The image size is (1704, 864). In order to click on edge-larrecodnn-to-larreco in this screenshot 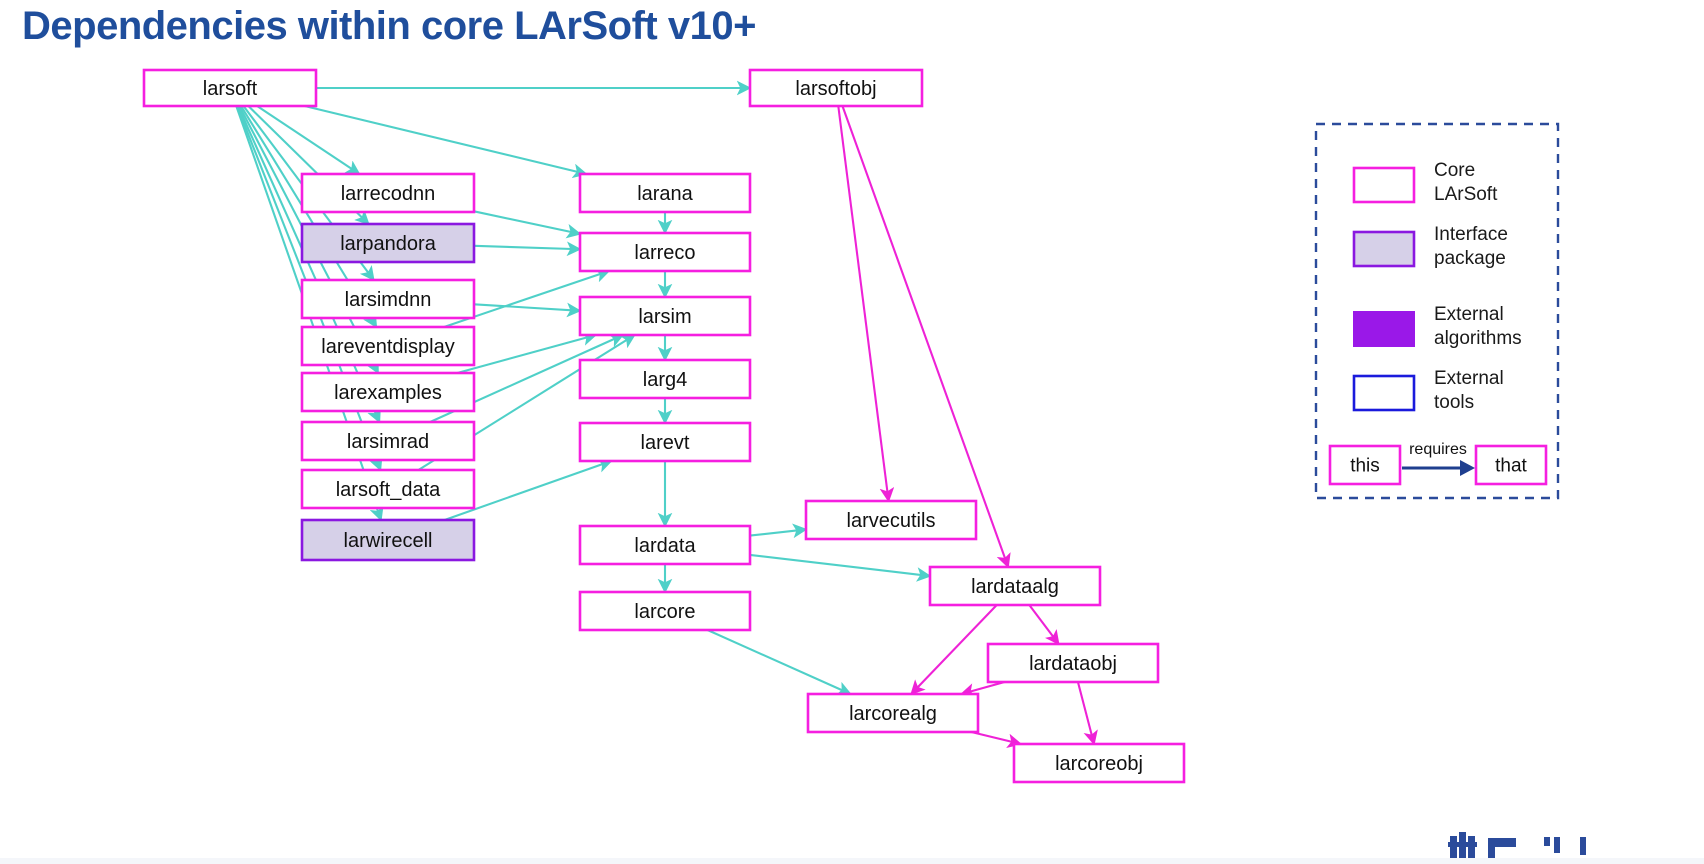, I will do `click(527, 224)`.